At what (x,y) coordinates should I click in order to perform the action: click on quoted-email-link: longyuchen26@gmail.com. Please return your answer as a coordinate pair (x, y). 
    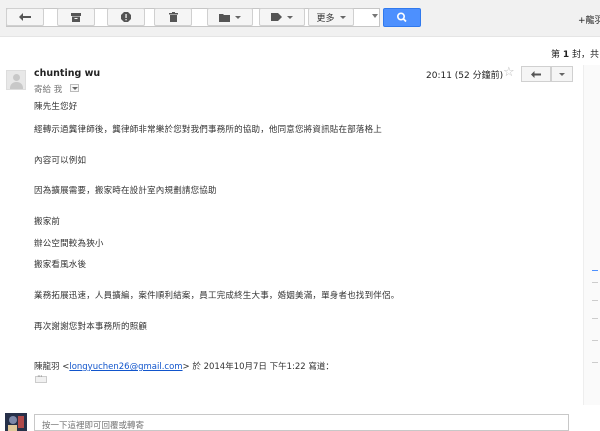
    Looking at the image, I should click on (125, 367).